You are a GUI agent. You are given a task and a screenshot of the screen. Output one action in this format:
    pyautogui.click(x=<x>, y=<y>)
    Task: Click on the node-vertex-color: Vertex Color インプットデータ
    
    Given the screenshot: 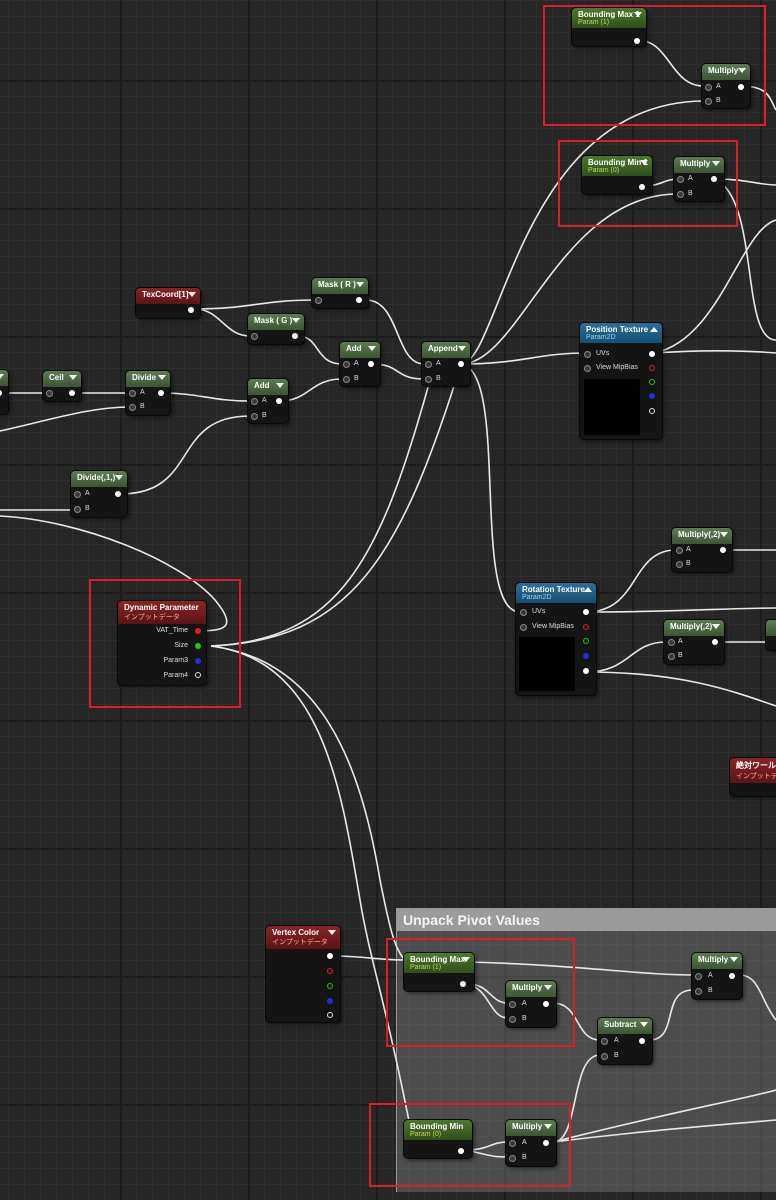 What is the action you would take?
    pyautogui.click(x=303, y=974)
    